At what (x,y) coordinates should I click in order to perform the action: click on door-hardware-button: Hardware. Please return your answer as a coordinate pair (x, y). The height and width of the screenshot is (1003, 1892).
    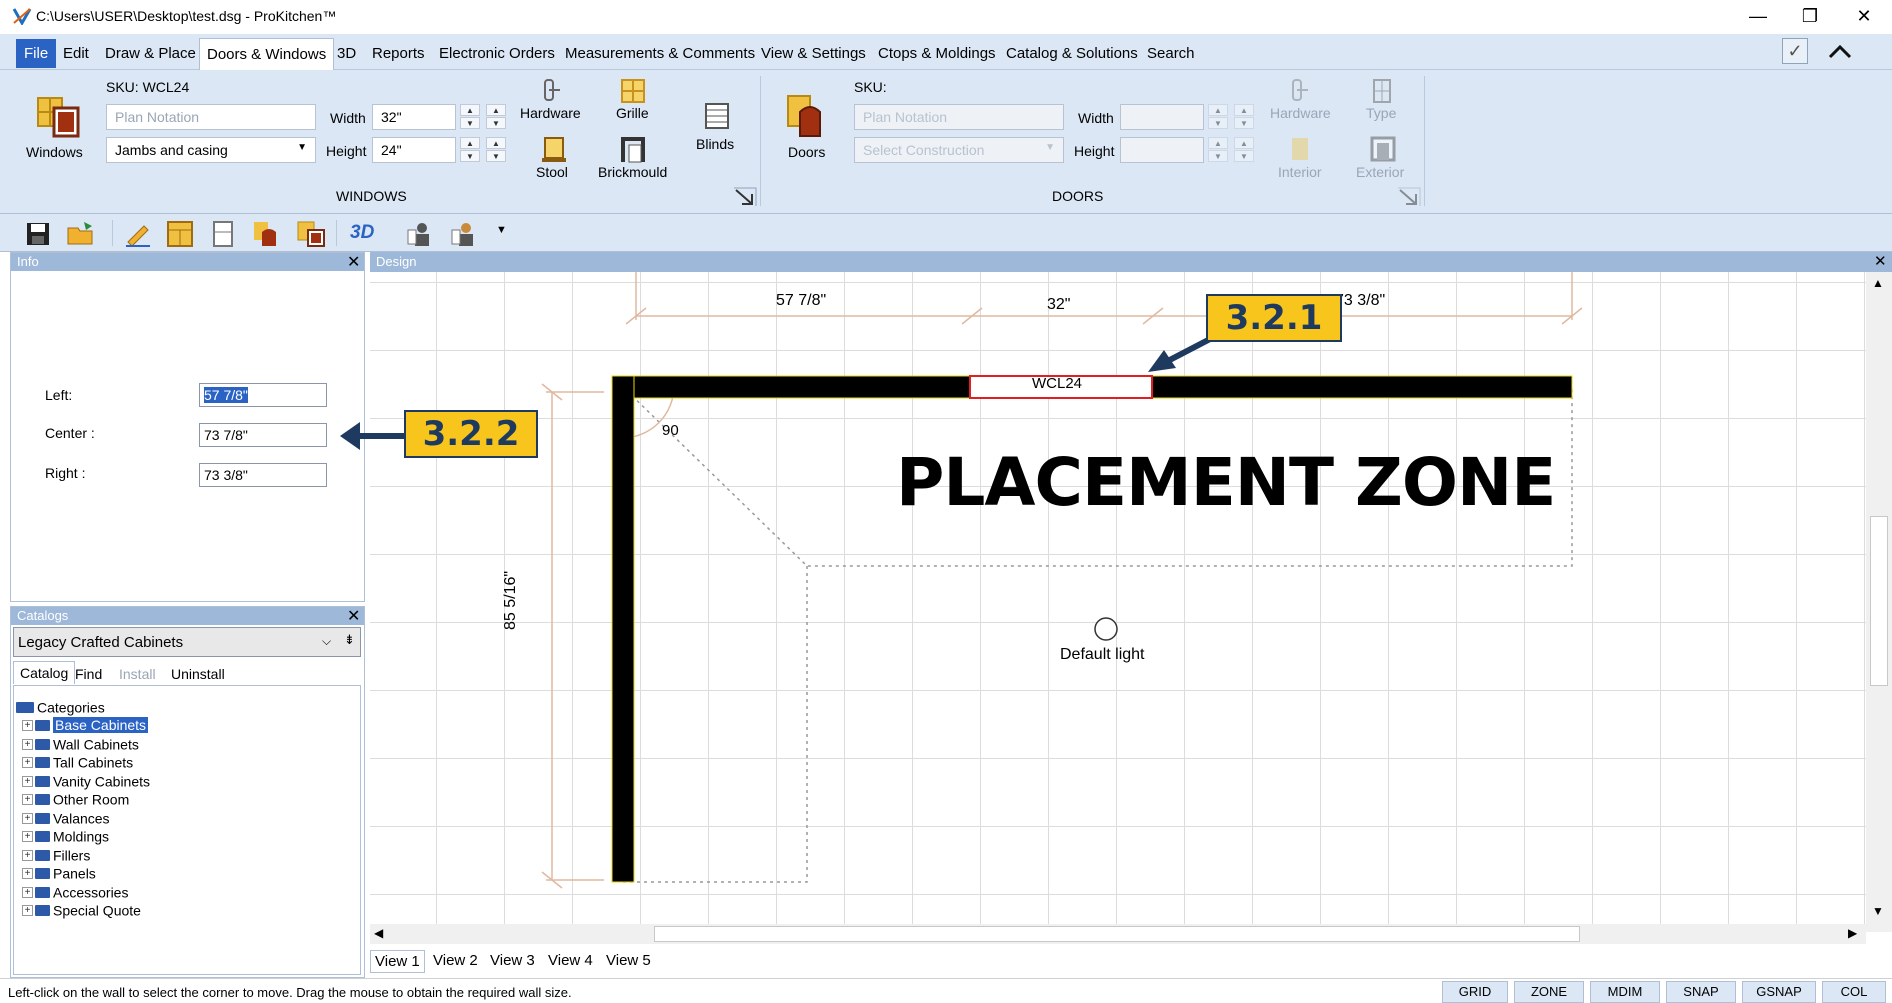
    Looking at the image, I should click on (1300, 113).